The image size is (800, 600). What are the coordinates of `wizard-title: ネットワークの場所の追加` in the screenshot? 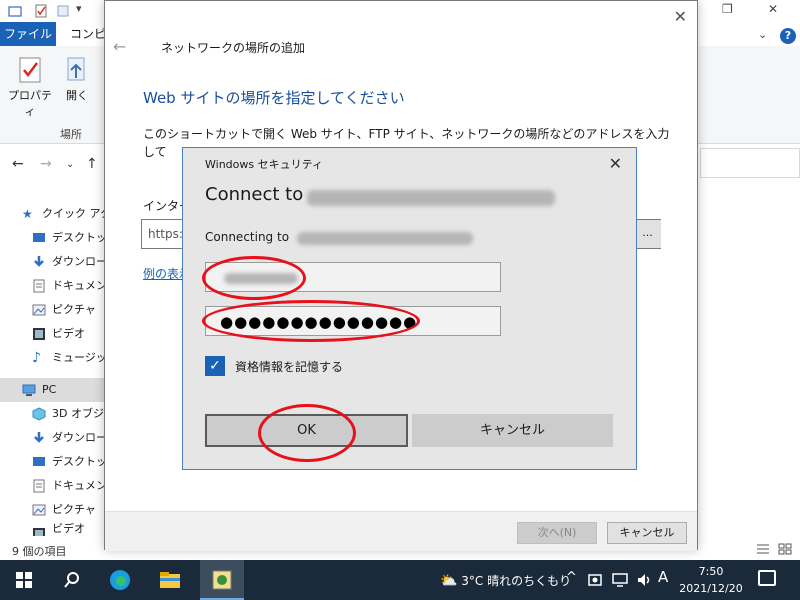 It's located at (233, 48).